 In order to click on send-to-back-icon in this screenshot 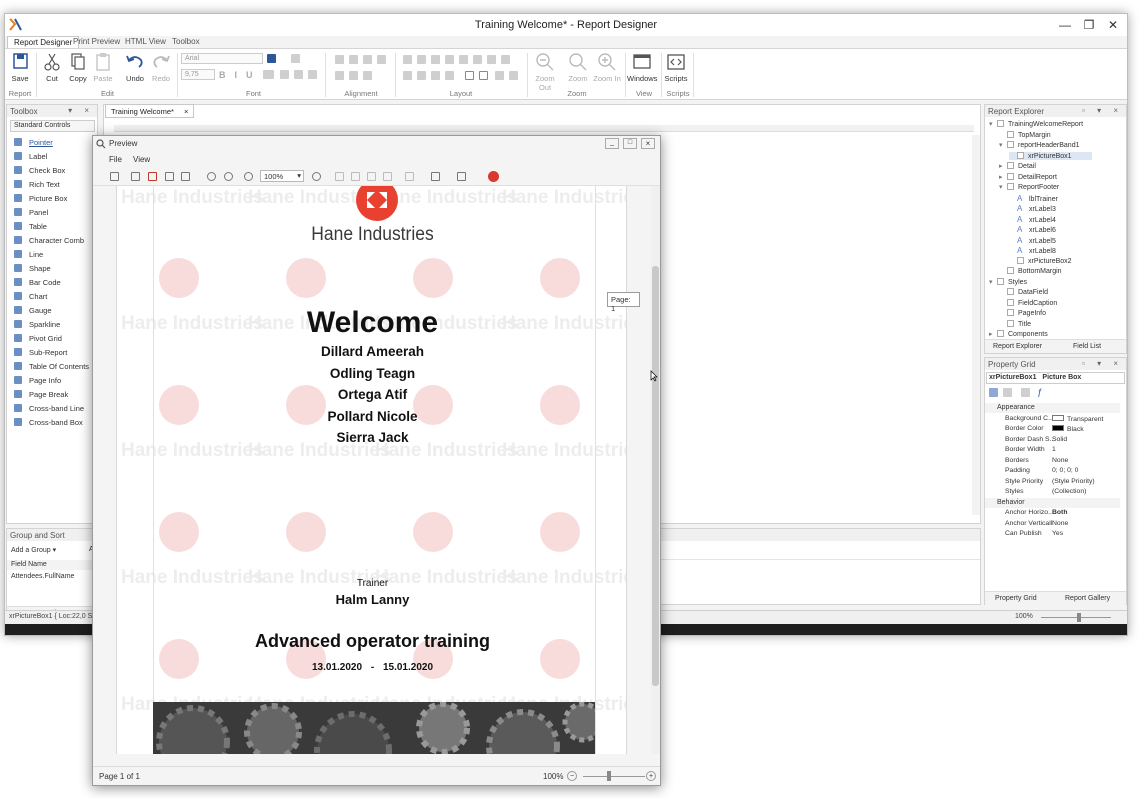, I will do `click(513, 75)`.